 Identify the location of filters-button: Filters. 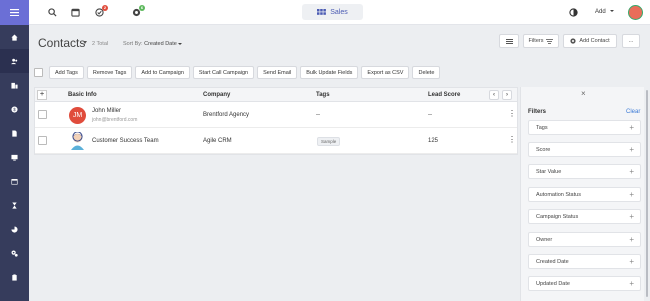
(541, 41).